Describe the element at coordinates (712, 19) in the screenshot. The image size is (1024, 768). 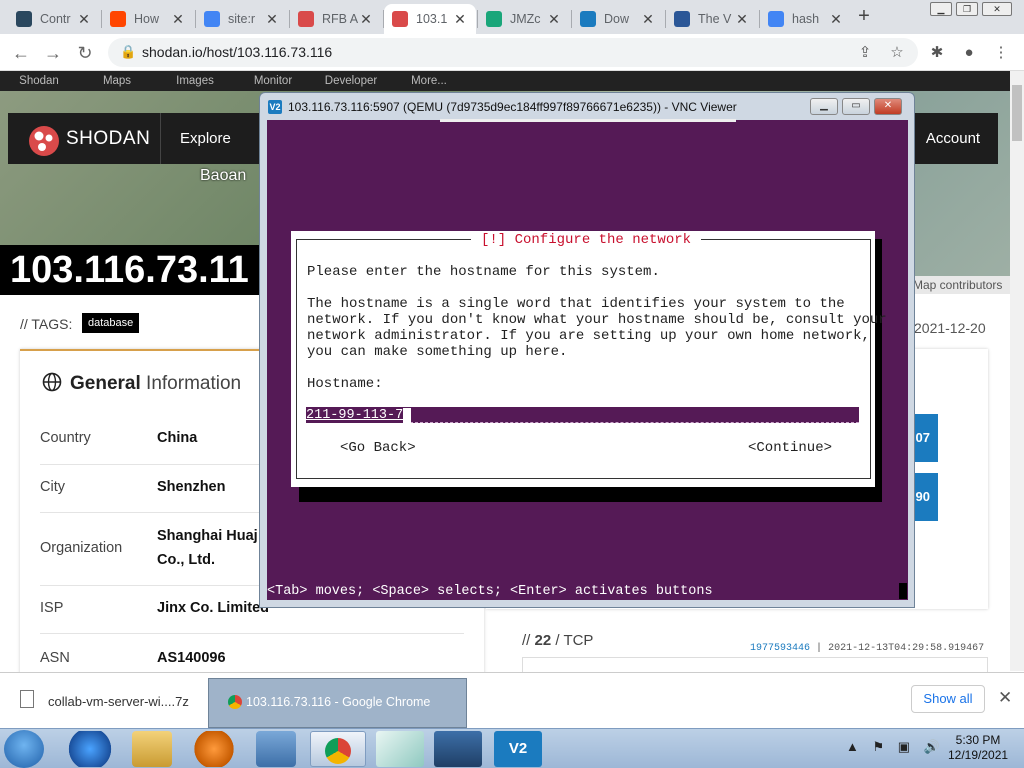
I see `tab-7: The V ✕` at that location.